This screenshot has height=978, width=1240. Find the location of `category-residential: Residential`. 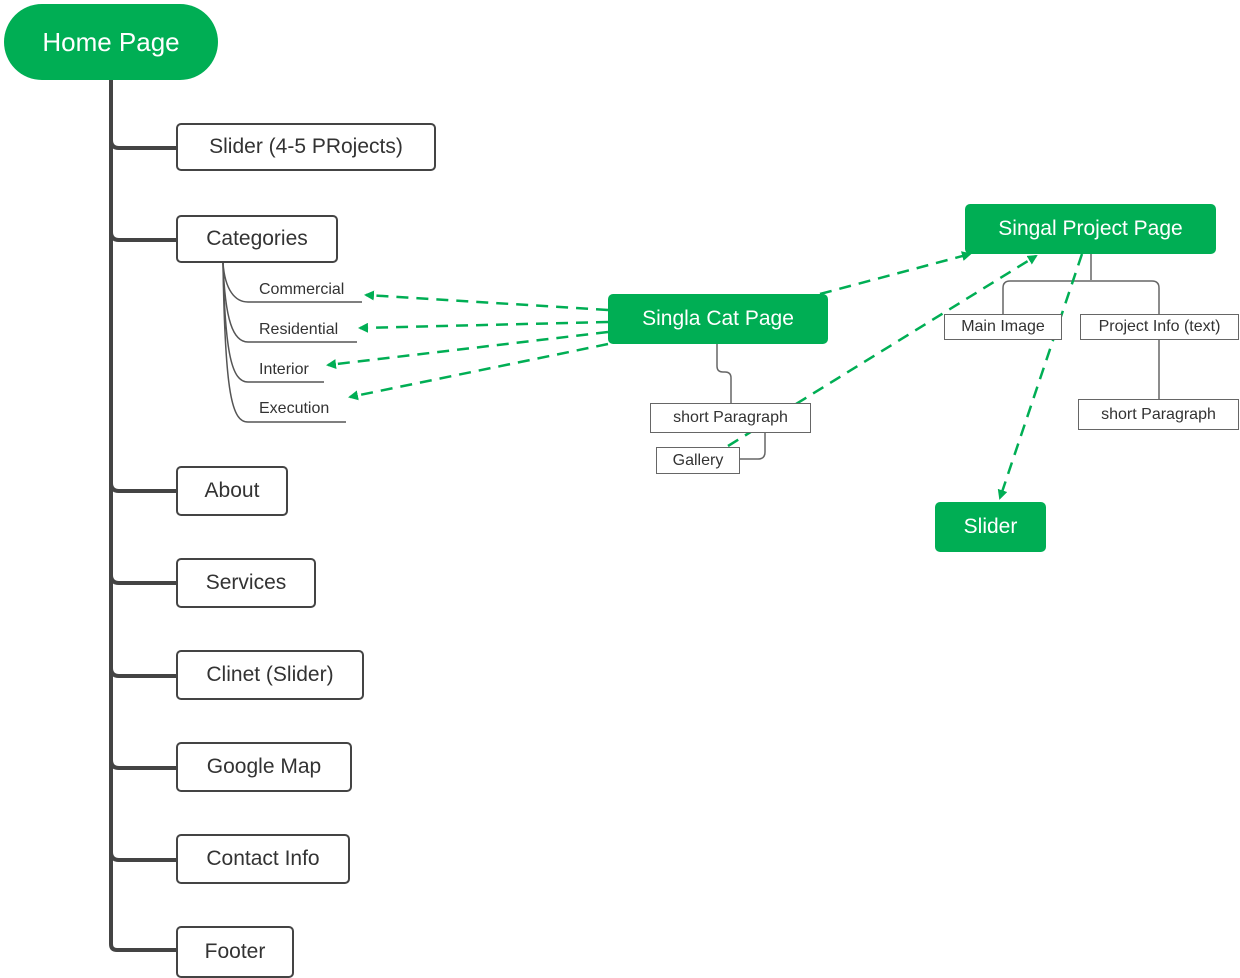

category-residential: Residential is located at coordinates (298, 330).